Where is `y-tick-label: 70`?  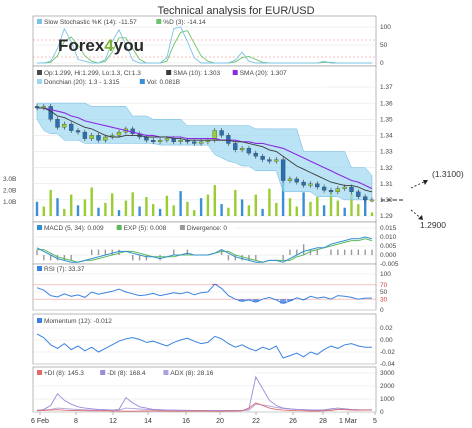
y-tick-label: 70 is located at coordinates (384, 285).